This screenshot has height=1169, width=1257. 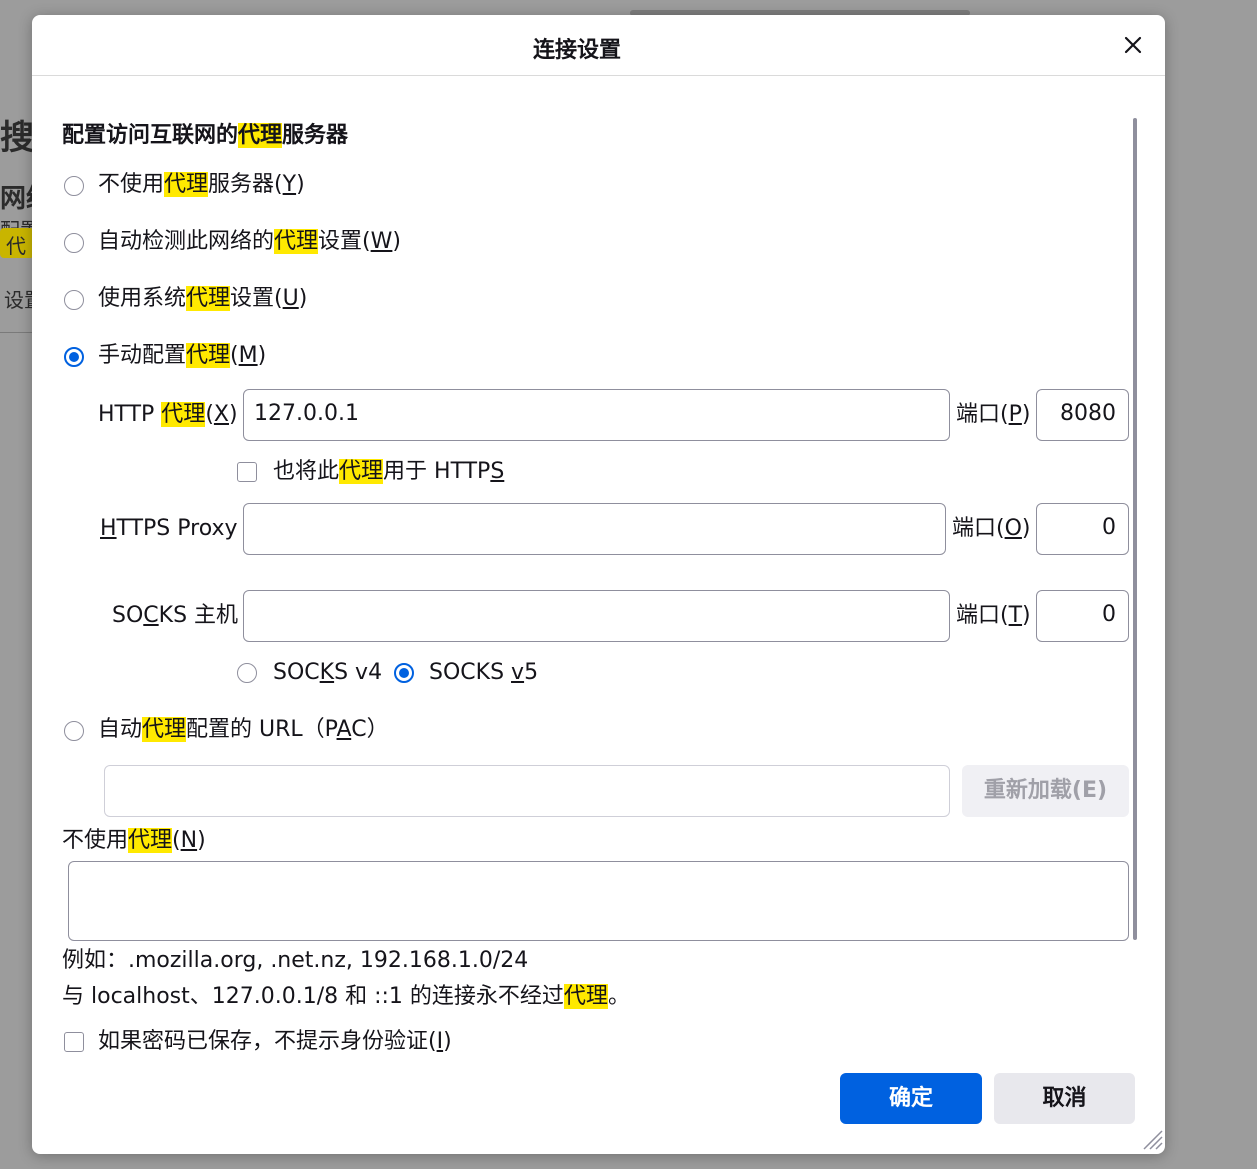 What do you see at coordinates (150, 840) in the screenshot?
I see `no-proxy-for-label-highlight: 代理` at bounding box center [150, 840].